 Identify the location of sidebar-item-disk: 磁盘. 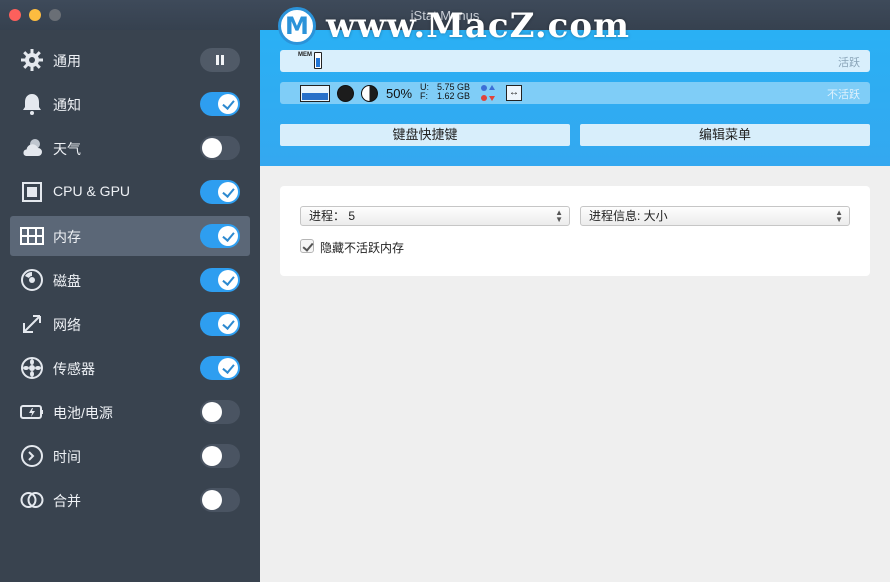
(130, 280).